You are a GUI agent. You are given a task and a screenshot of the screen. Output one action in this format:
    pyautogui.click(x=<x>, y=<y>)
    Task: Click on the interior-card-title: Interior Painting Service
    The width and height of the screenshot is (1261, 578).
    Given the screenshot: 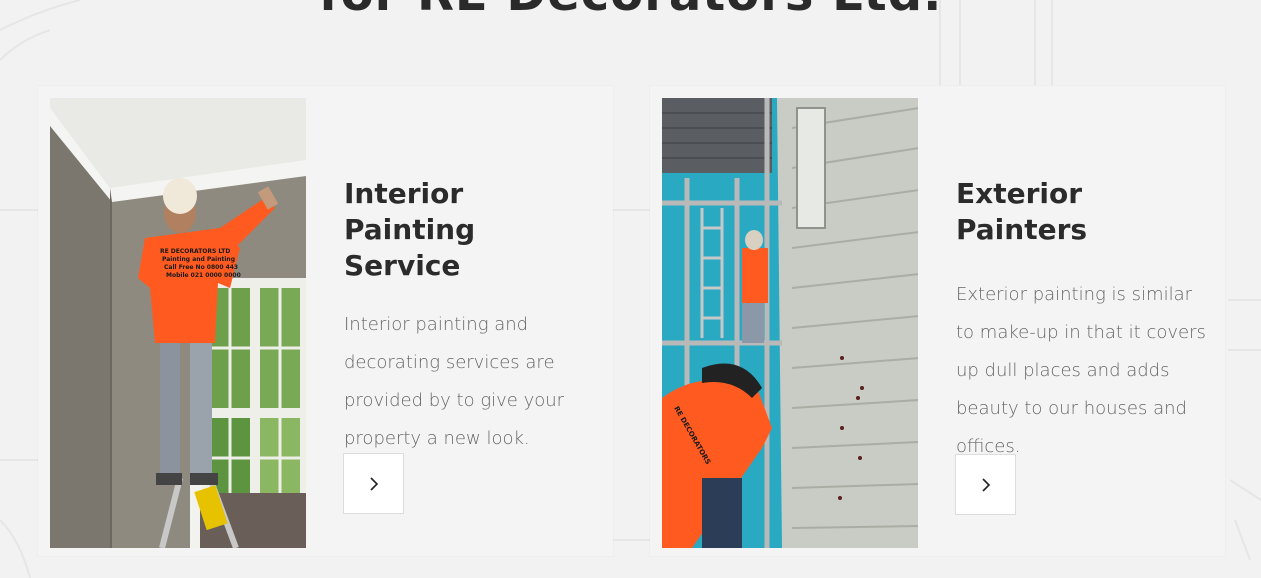 What is the action you would take?
    pyautogui.click(x=410, y=229)
    